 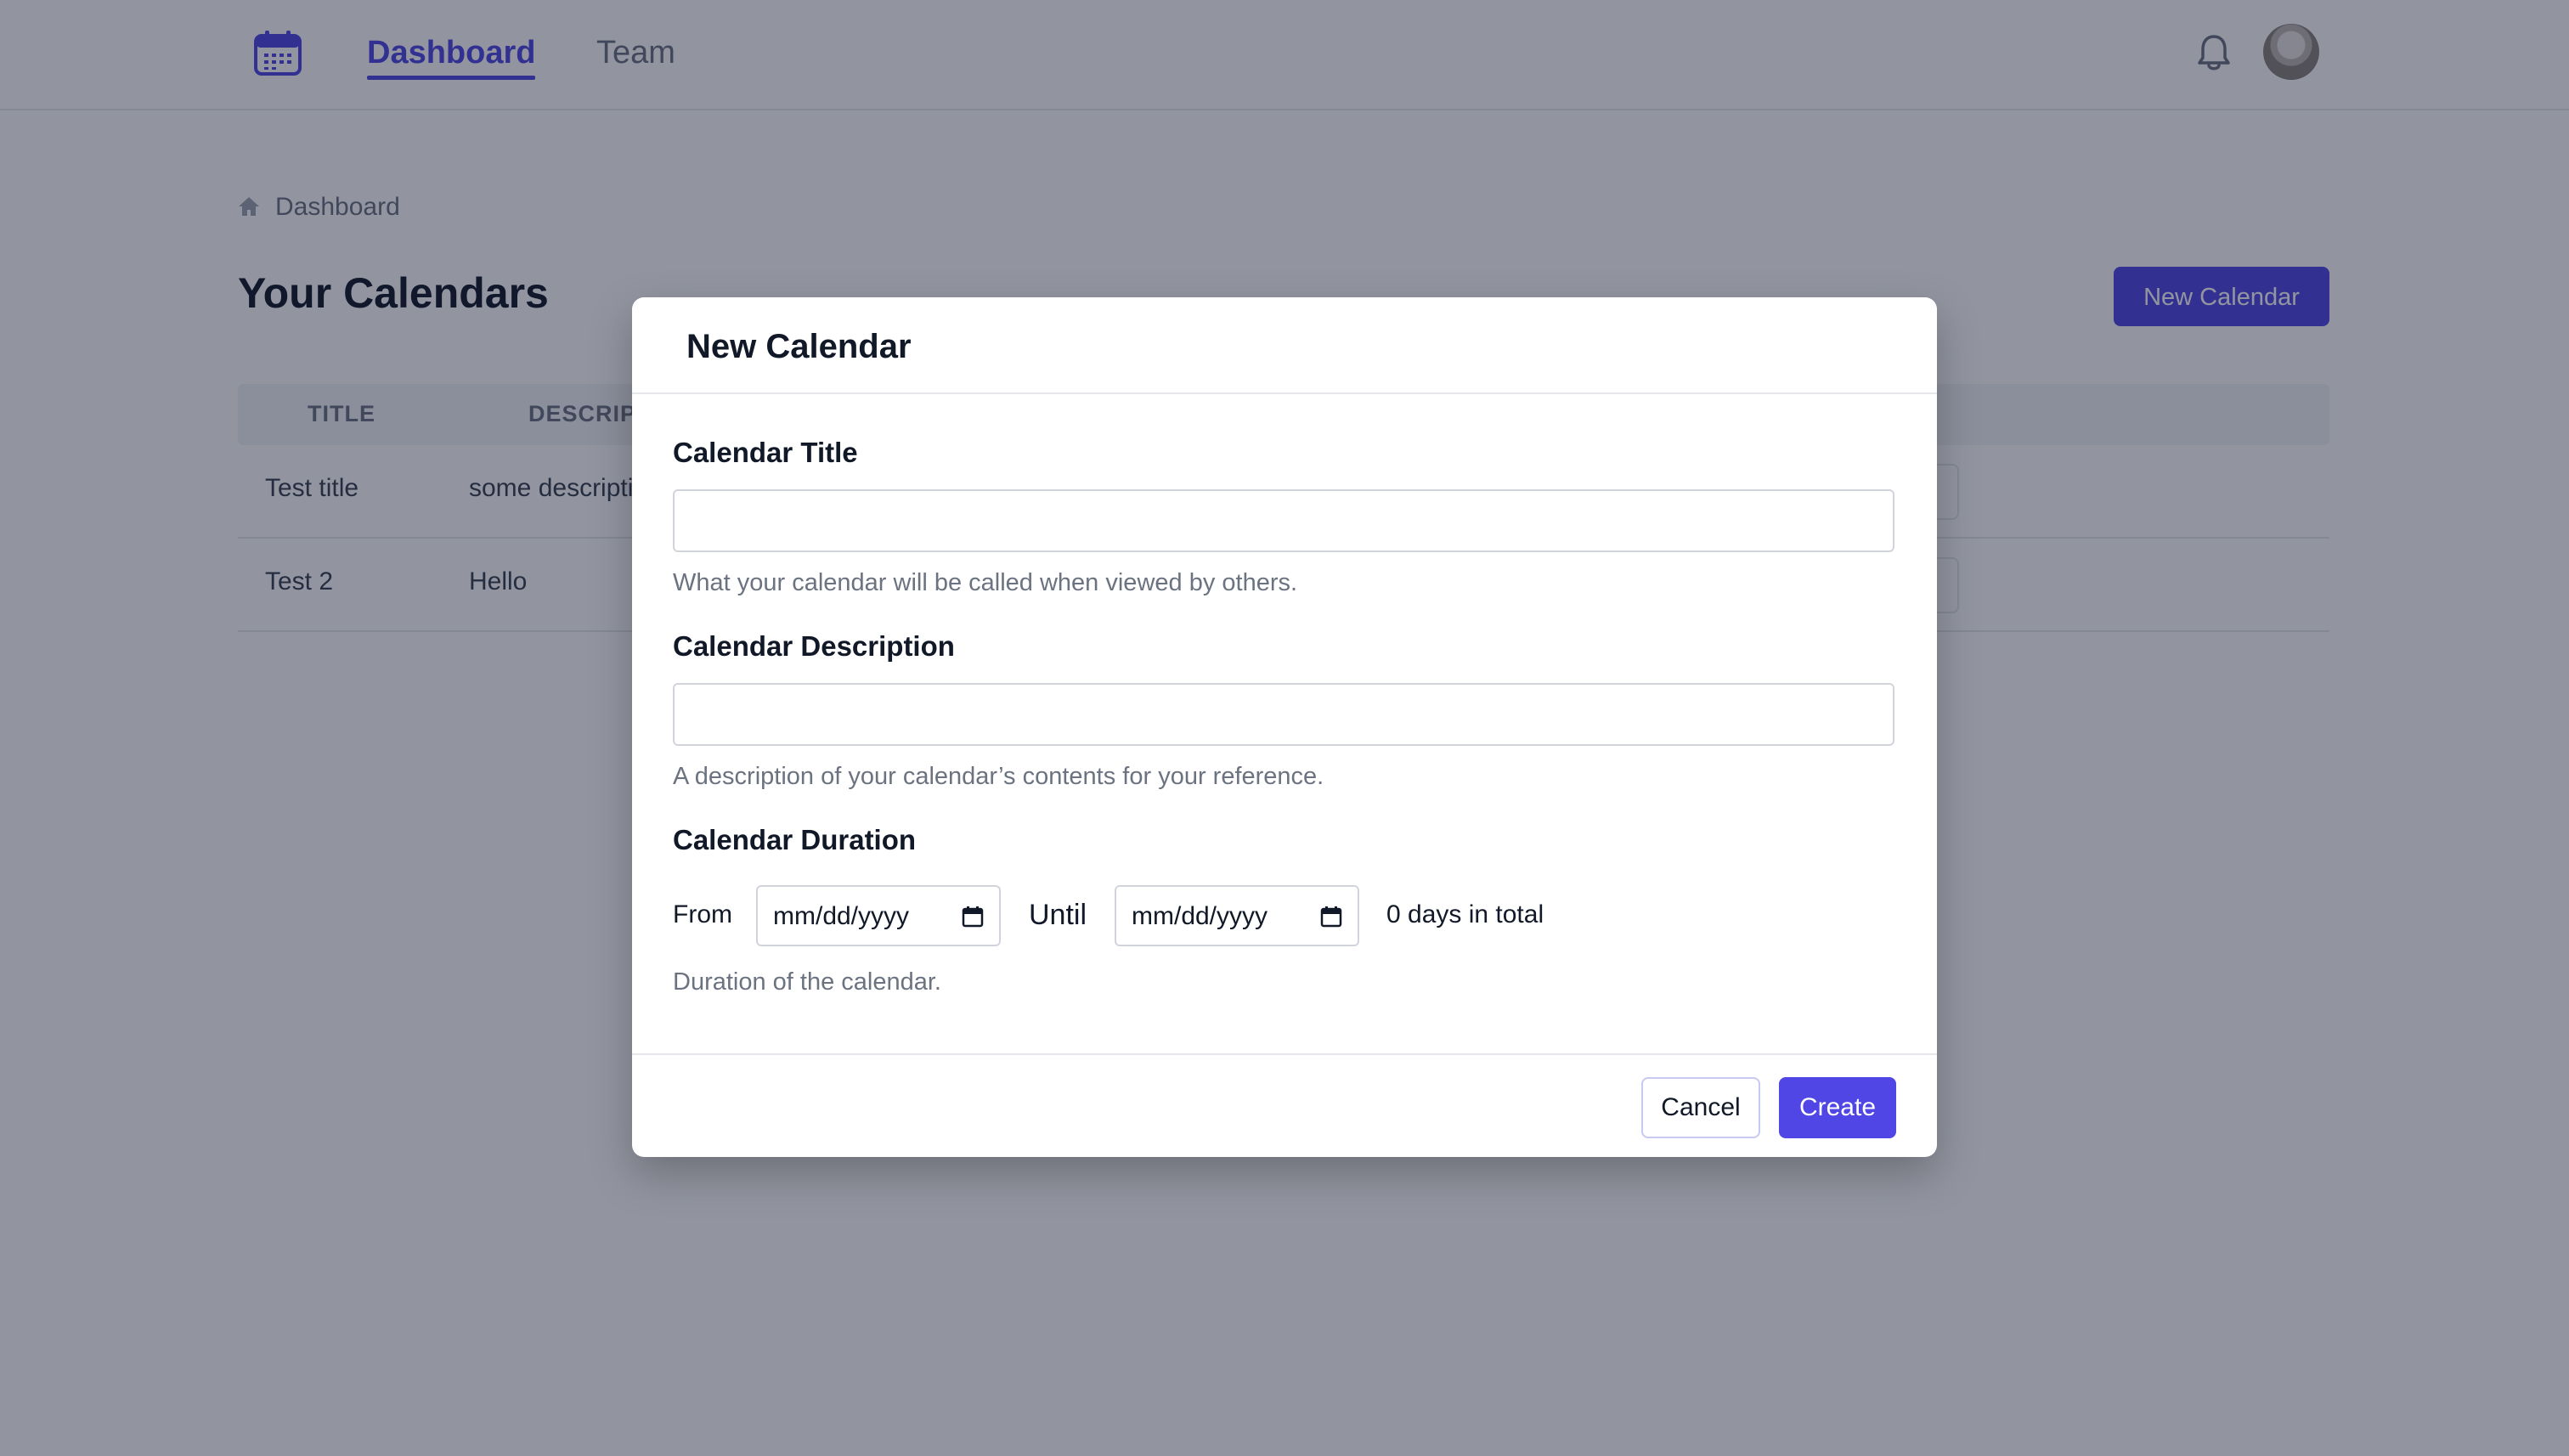 I want to click on calendar-description-label: Calendar Description, so click(x=814, y=646).